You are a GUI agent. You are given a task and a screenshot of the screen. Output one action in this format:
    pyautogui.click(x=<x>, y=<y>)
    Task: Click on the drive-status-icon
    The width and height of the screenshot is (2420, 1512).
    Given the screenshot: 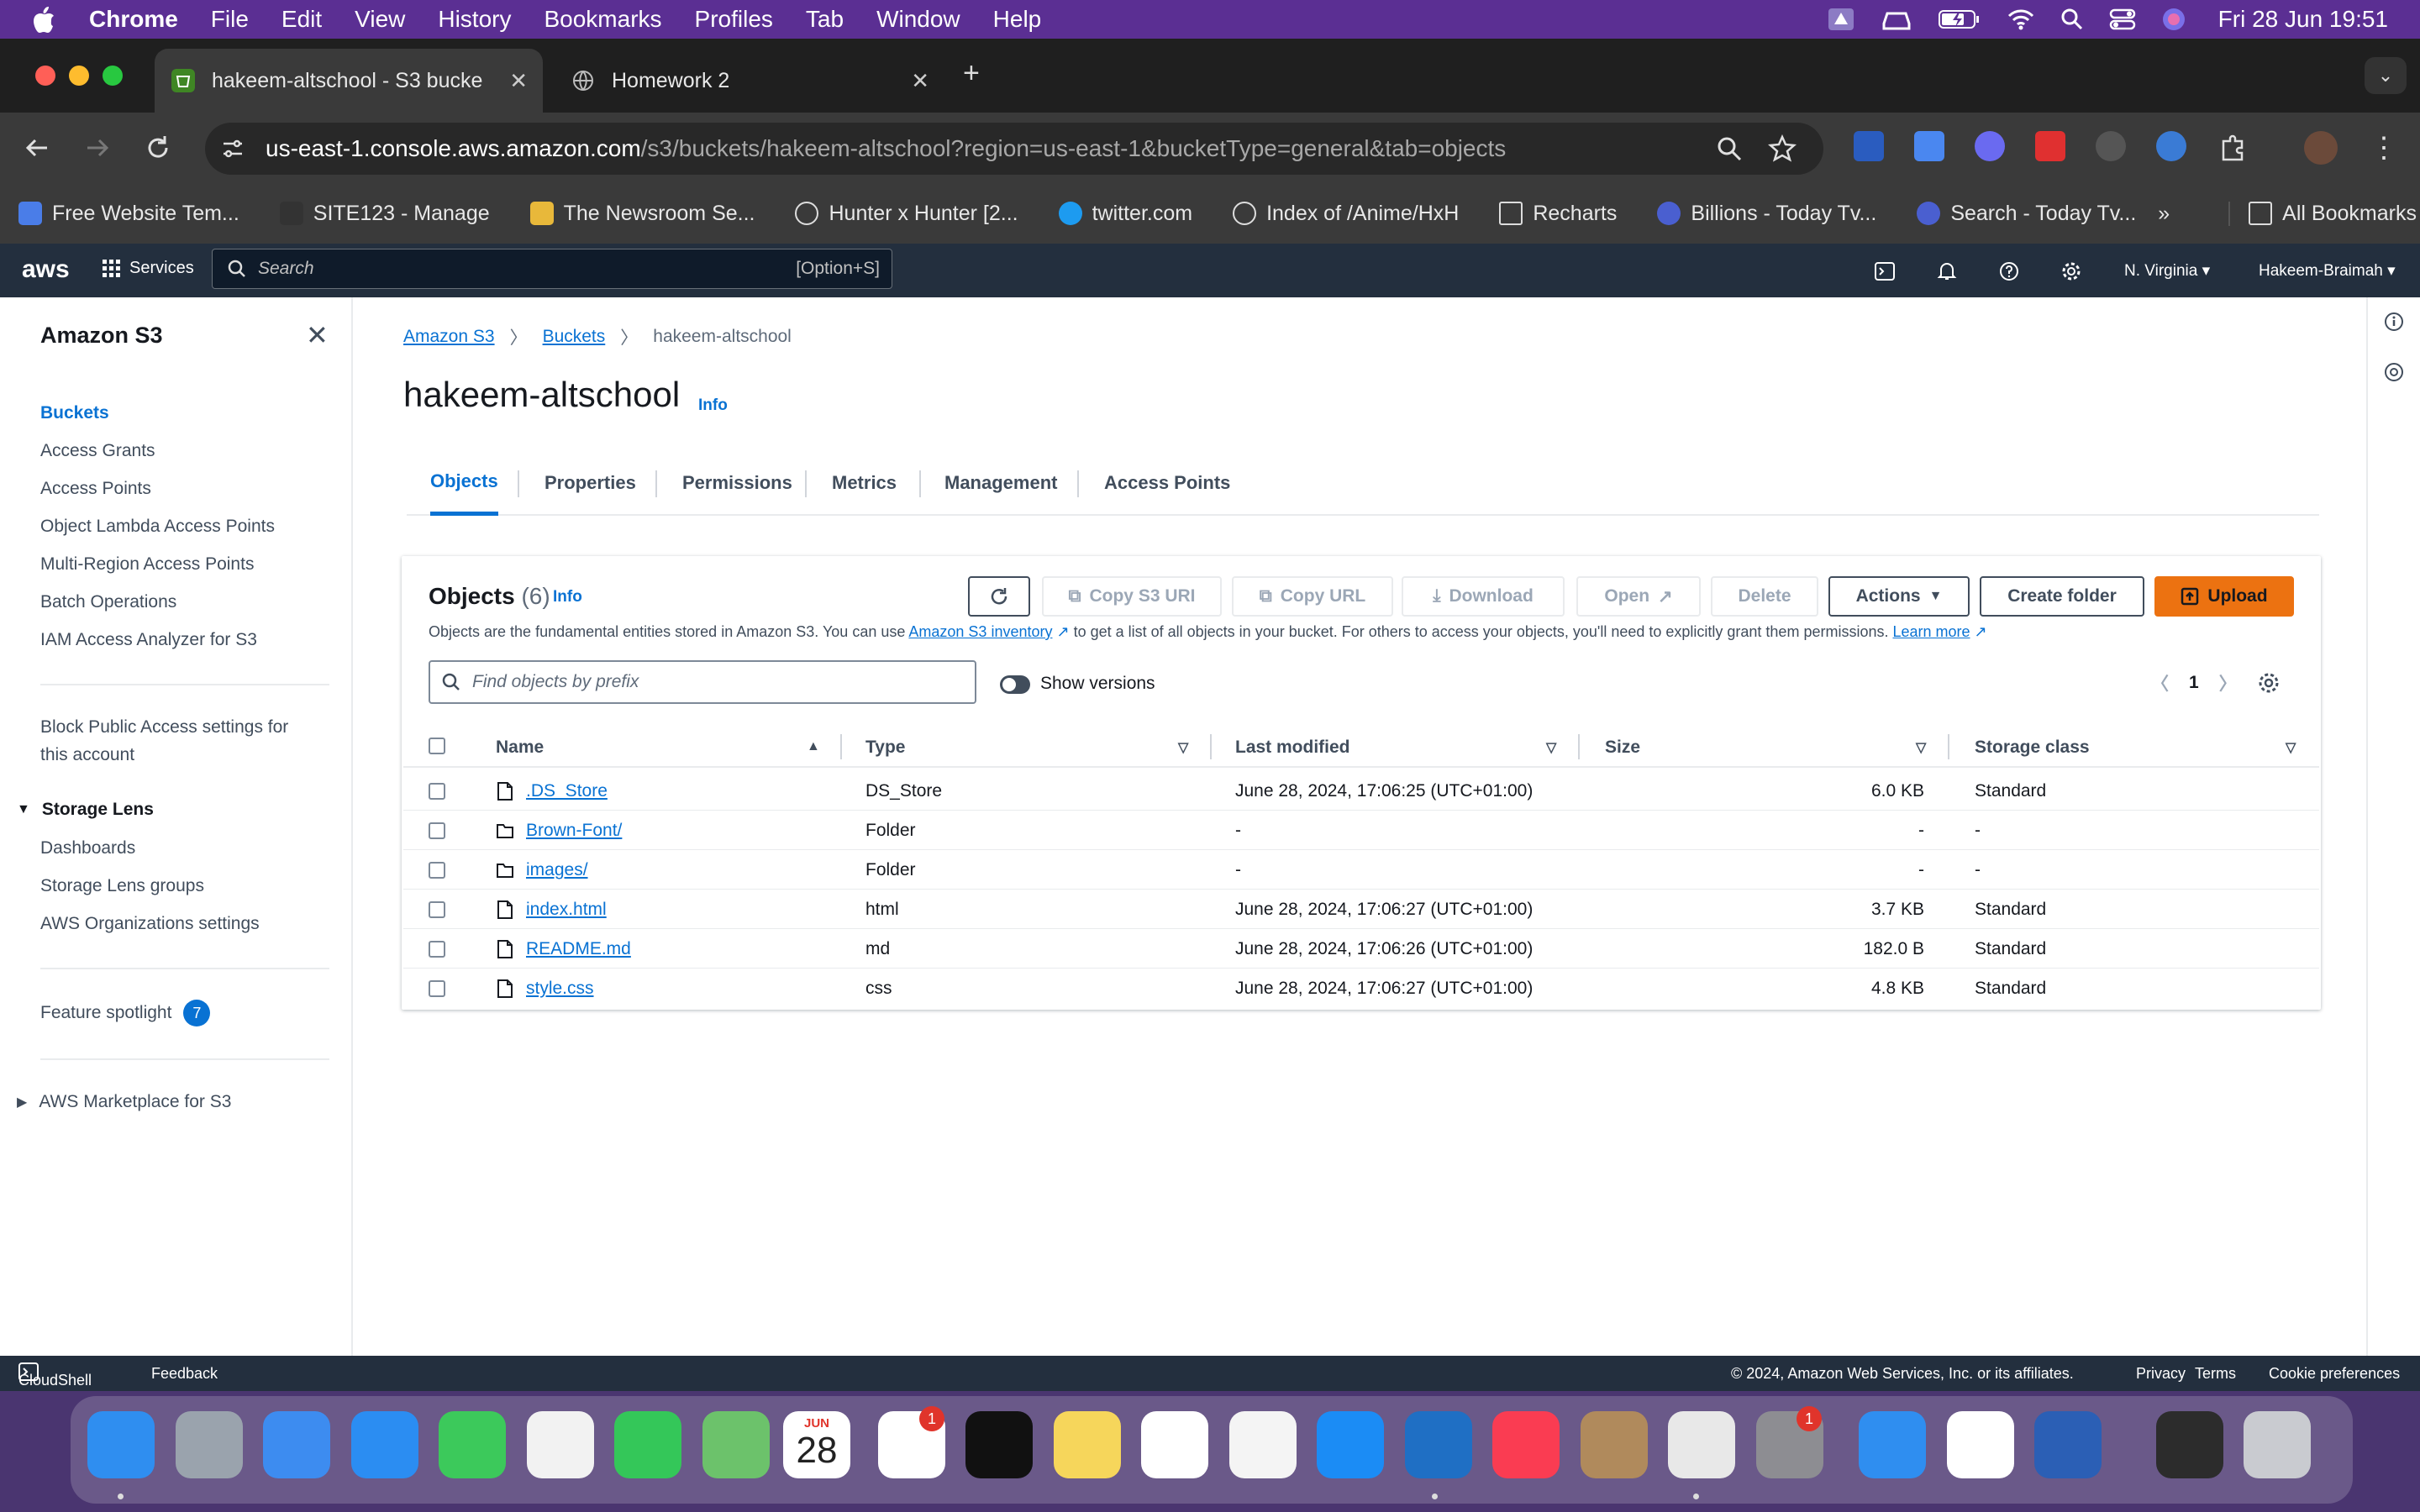 What is the action you would take?
    pyautogui.click(x=1841, y=19)
    